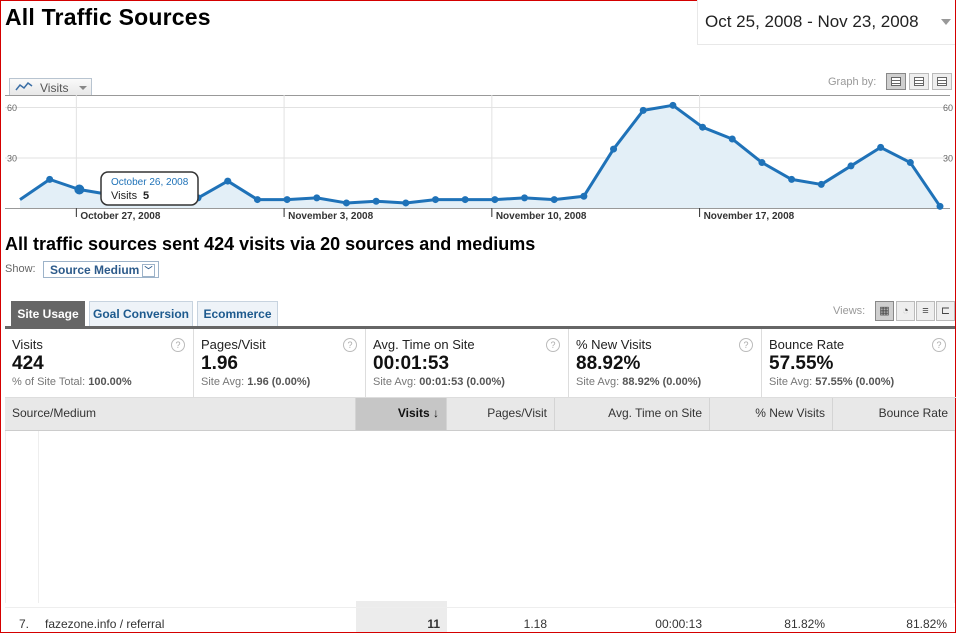 This screenshot has width=956, height=633. I want to click on scorecard-sub: Site Avg: 57.55% (0.00%), so click(832, 382).